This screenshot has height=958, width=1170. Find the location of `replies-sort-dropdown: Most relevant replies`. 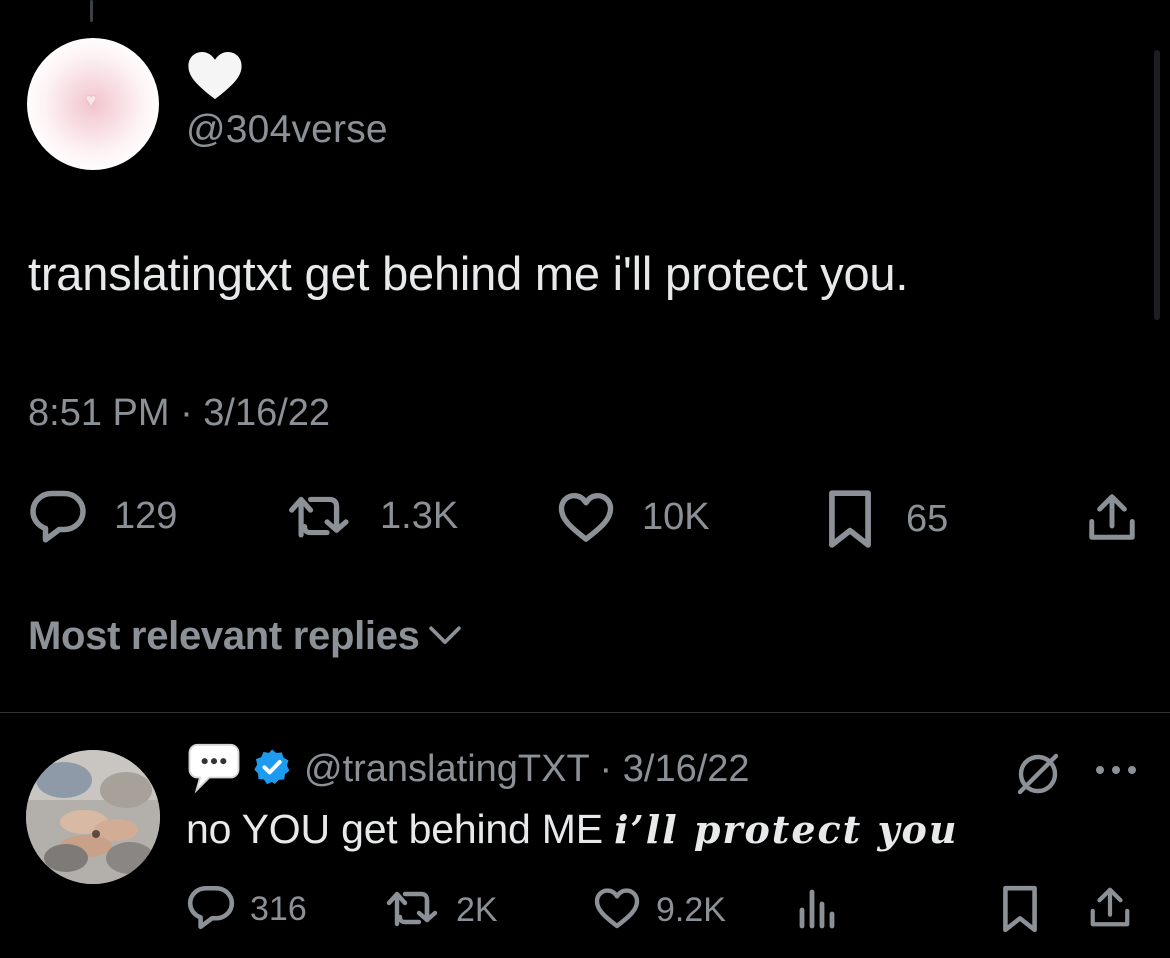

replies-sort-dropdown: Most relevant replies is located at coordinates (245, 636).